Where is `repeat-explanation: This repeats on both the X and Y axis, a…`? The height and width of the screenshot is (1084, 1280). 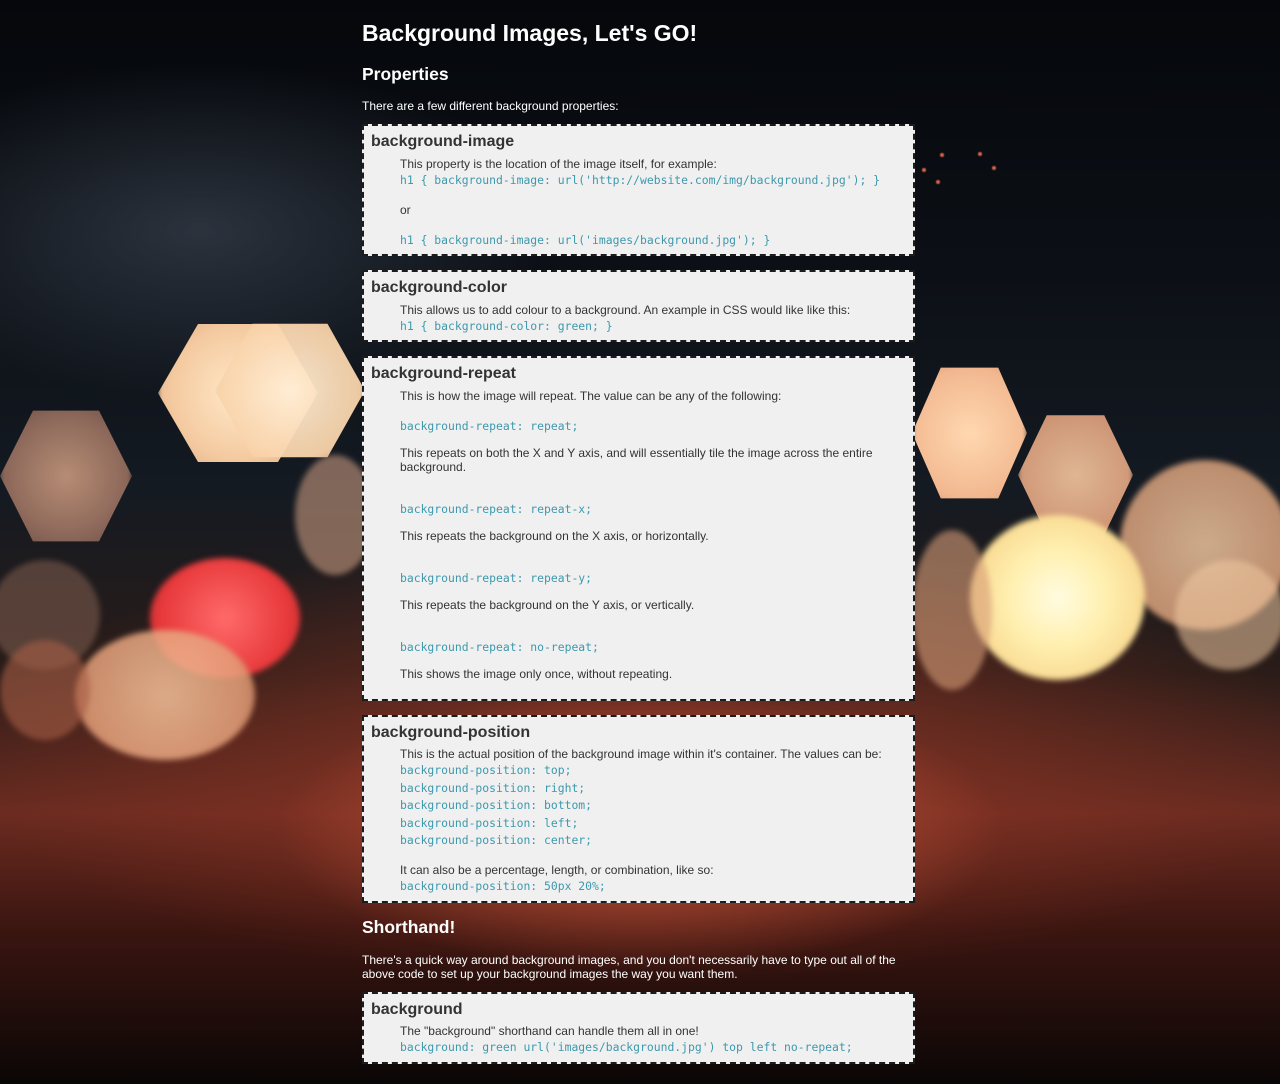 repeat-explanation: This repeats on both the X and Y axis, a… is located at coordinates (636, 460).